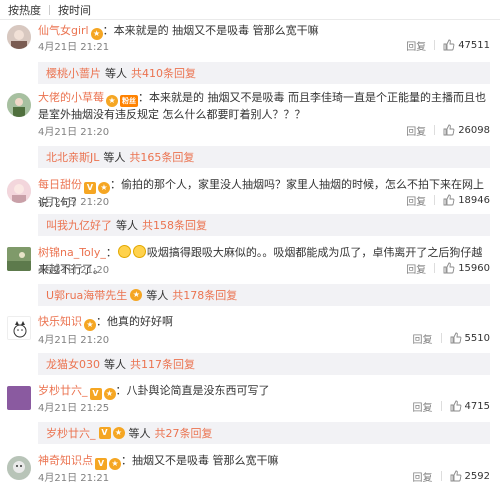 This screenshot has width=500, height=492. What do you see at coordinates (204, 295) in the screenshot?
I see `view-replies-link: 共178条回复` at bounding box center [204, 295].